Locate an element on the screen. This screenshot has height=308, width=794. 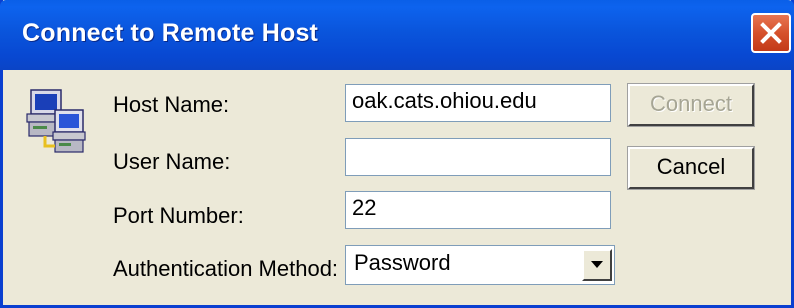
user-name-label: User Name: is located at coordinates (172, 161).